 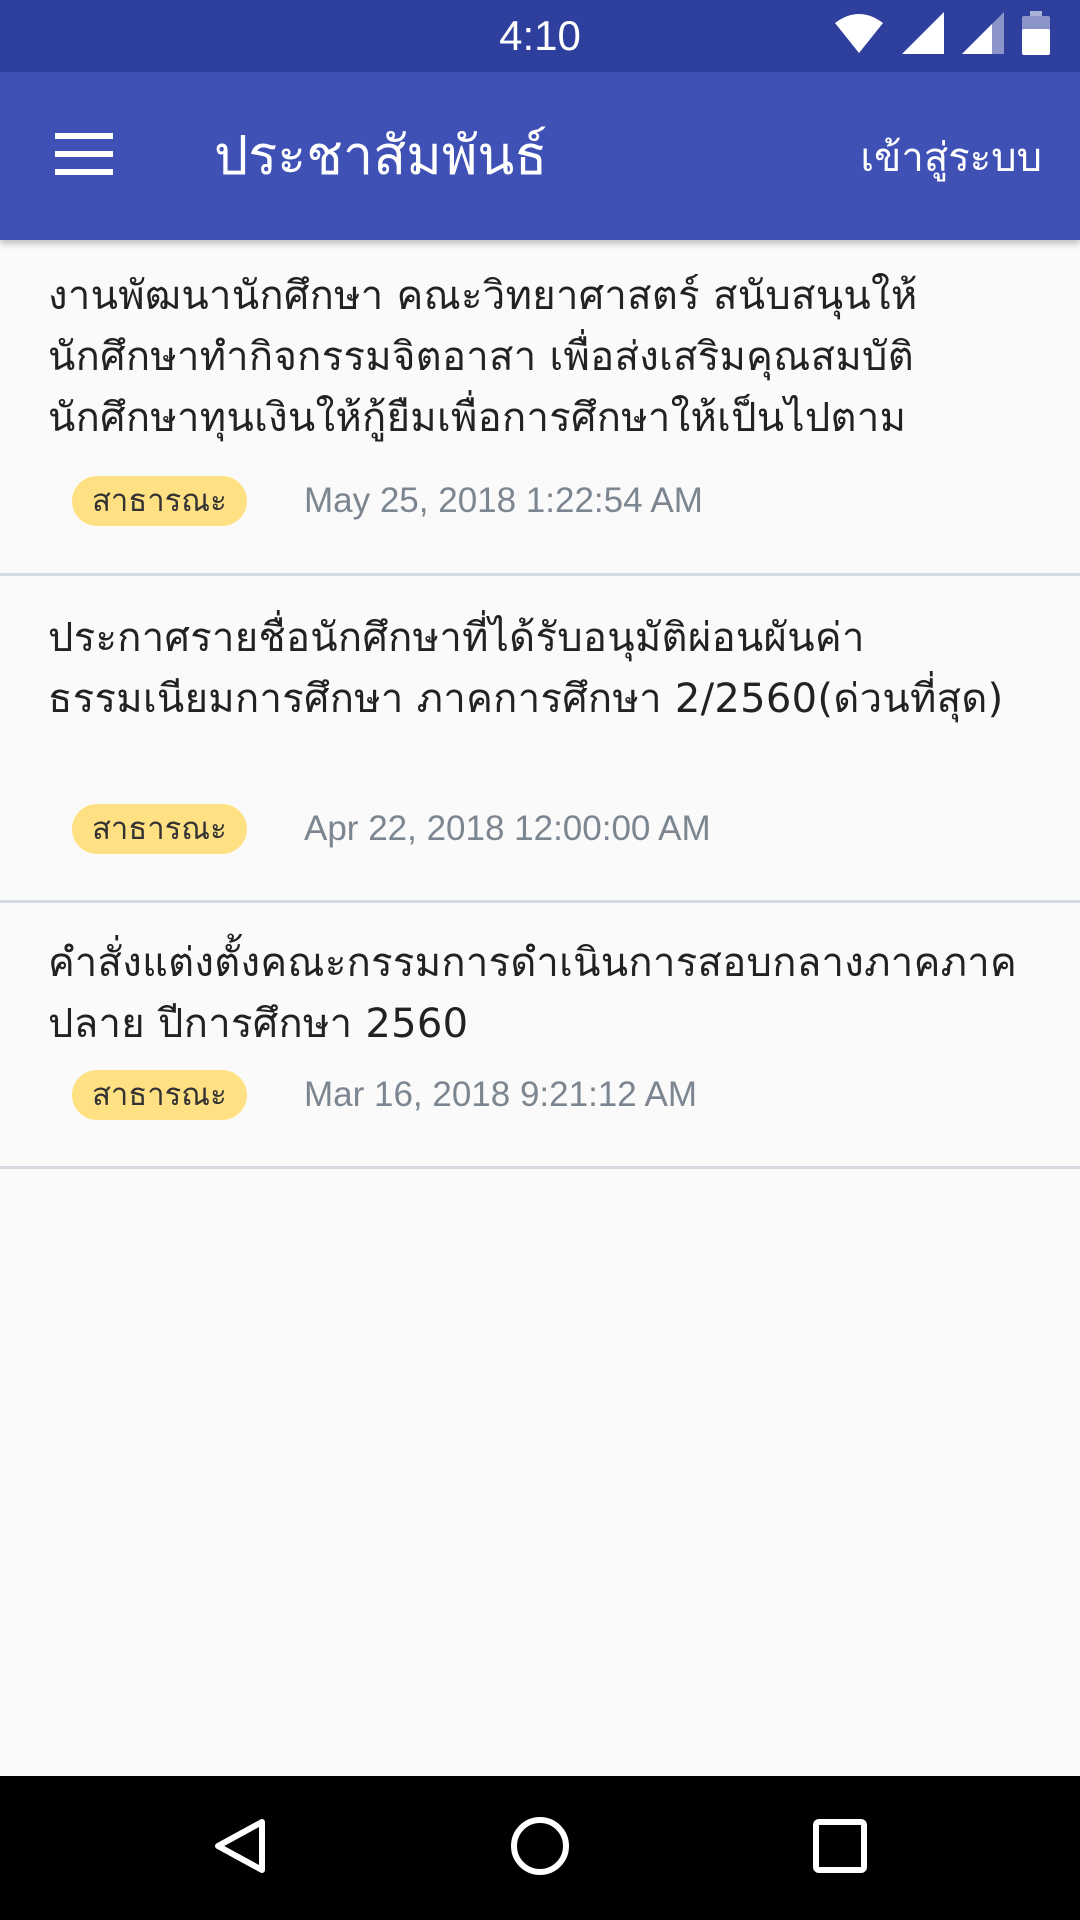 What do you see at coordinates (1036, 35) in the screenshot?
I see `battery-icon` at bounding box center [1036, 35].